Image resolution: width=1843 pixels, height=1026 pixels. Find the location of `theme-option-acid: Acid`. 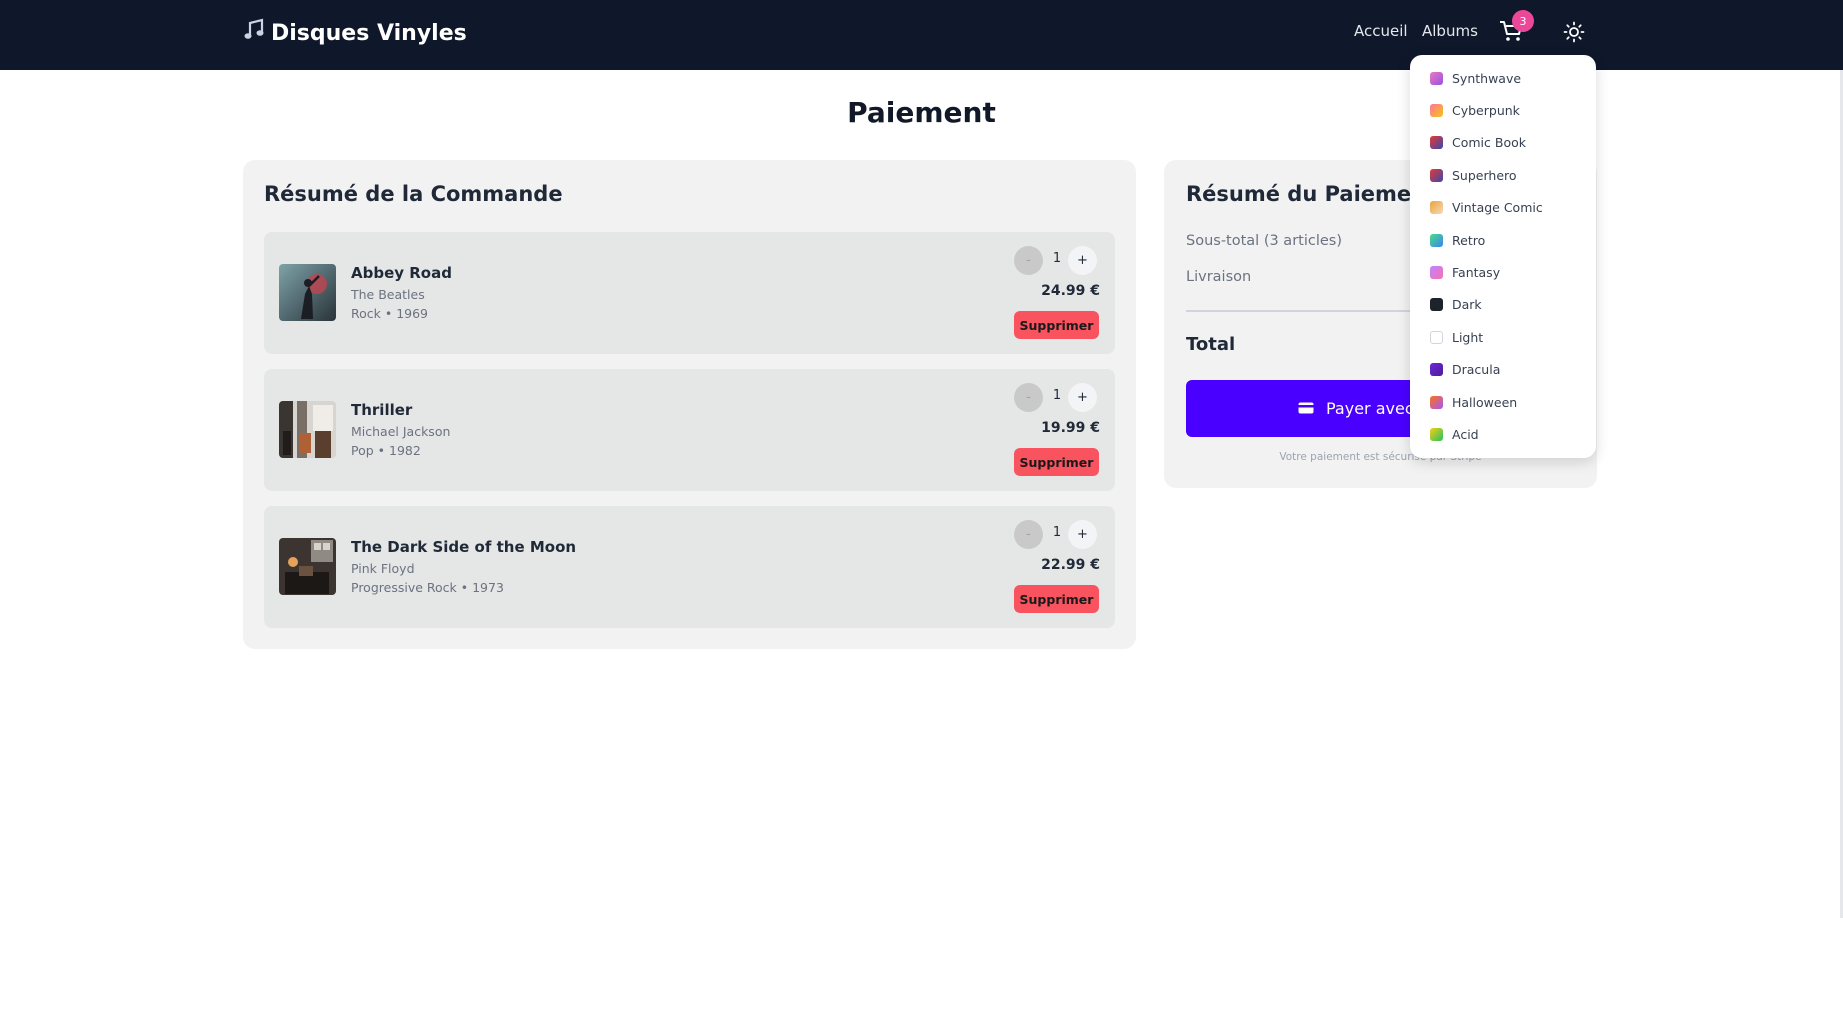

theme-option-acid: Acid is located at coordinates (1454, 434).